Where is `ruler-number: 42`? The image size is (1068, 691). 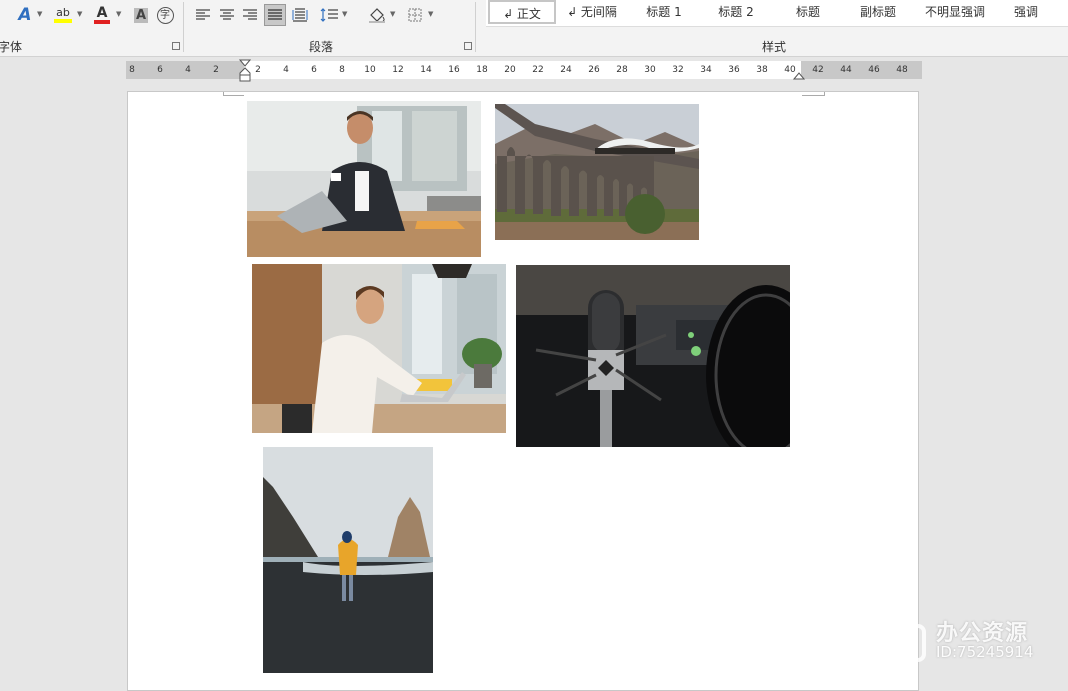
ruler-number: 42 is located at coordinates (818, 70).